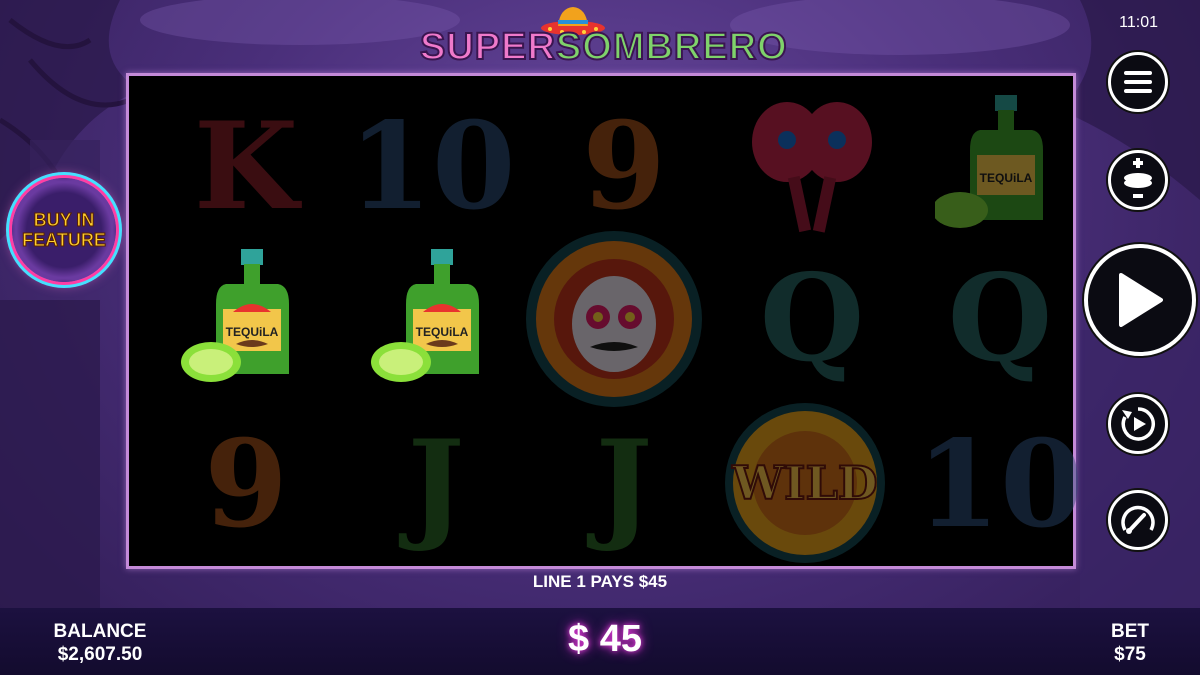  I want to click on menu-button, so click(1138, 82).